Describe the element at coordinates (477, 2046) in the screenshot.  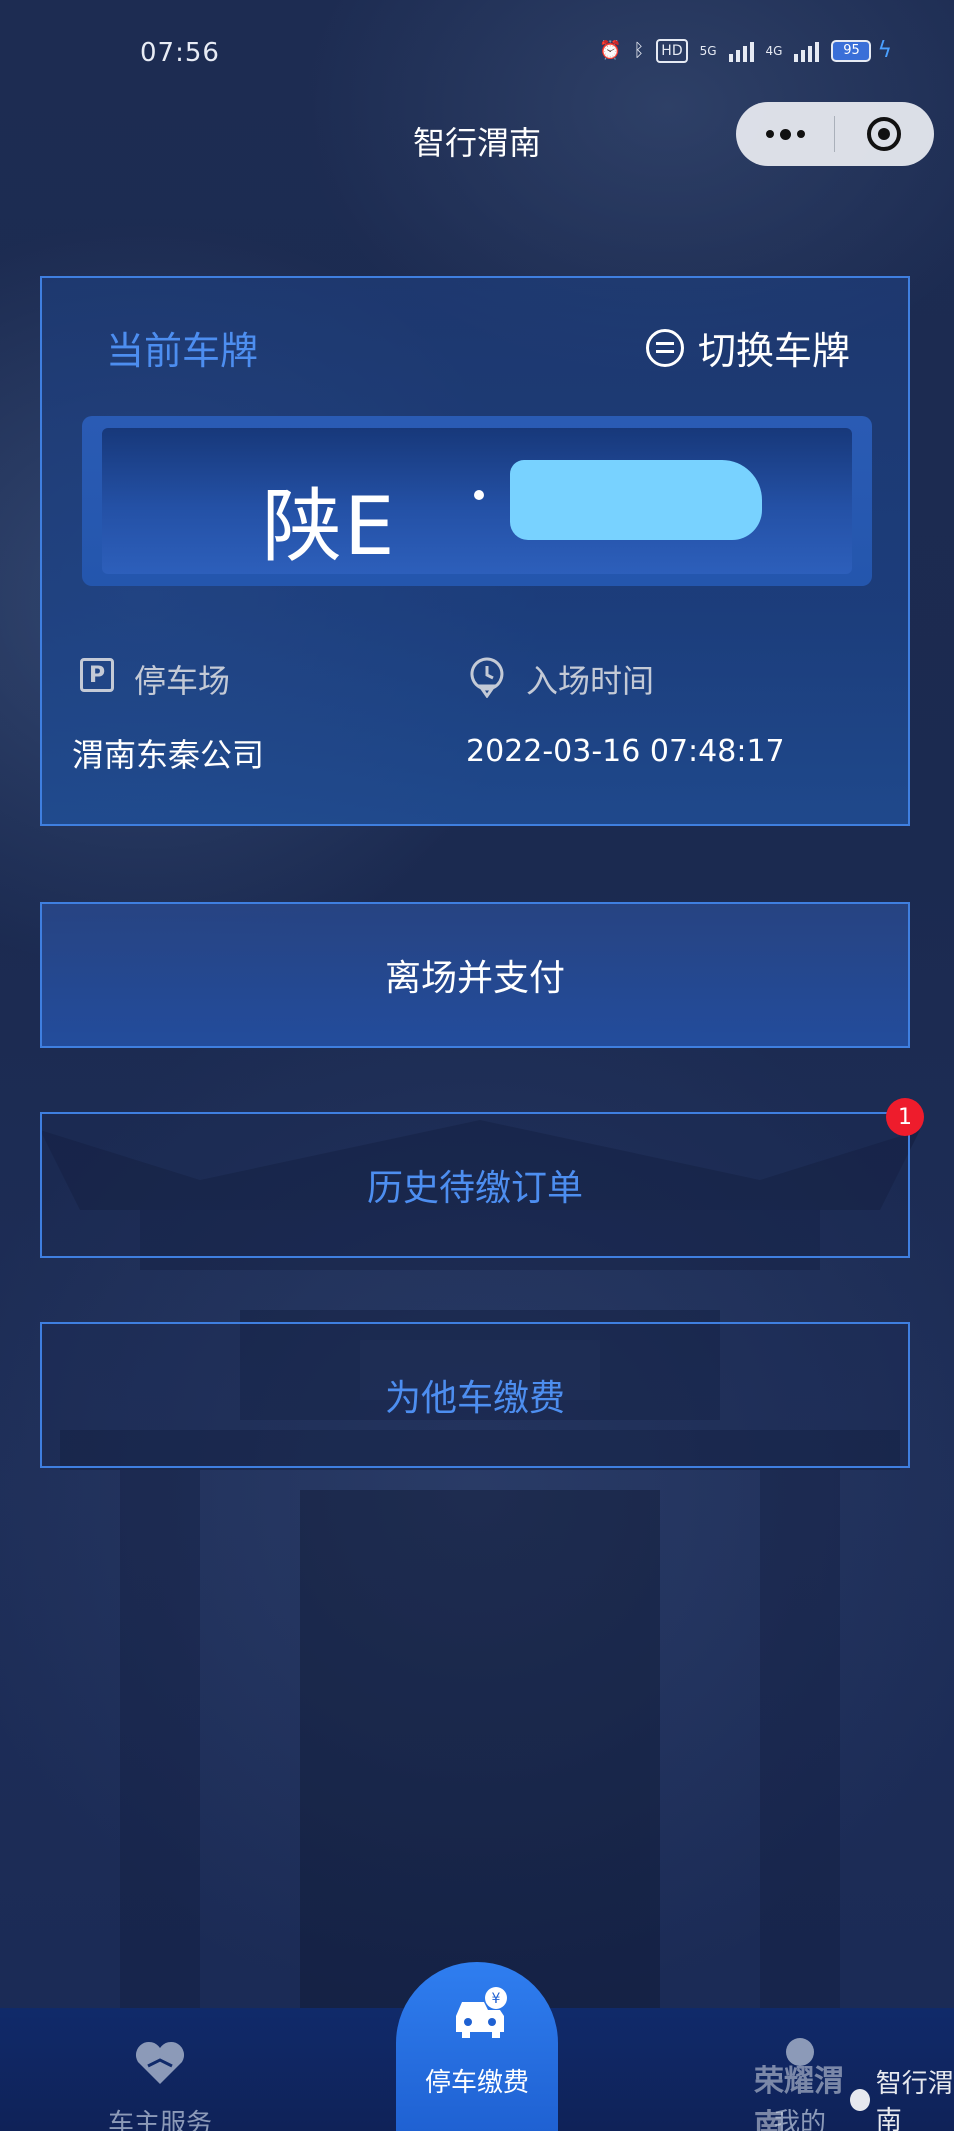
I see `nav-parking-pay: ¥ 停车缴费` at that location.